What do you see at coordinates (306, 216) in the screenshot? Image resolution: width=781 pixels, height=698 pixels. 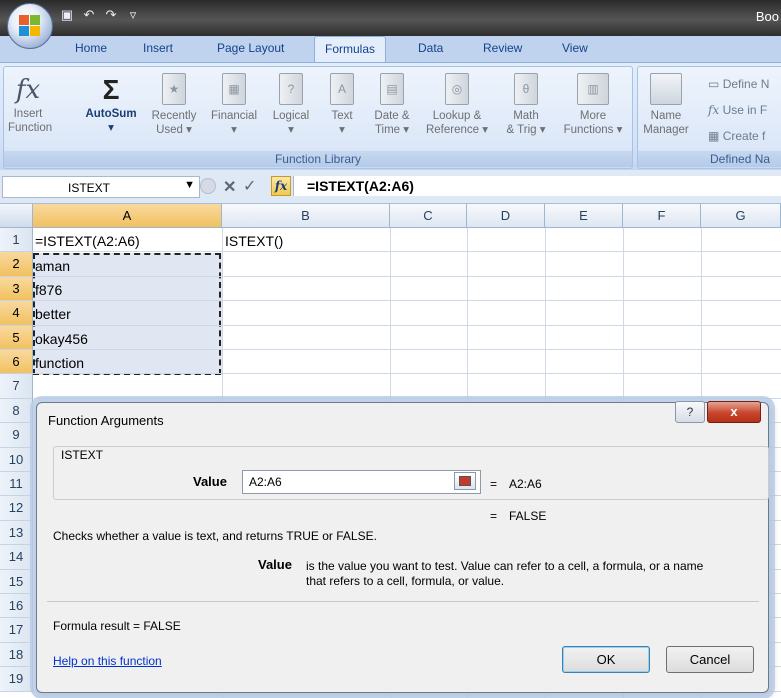 I see `column-header-b: B` at bounding box center [306, 216].